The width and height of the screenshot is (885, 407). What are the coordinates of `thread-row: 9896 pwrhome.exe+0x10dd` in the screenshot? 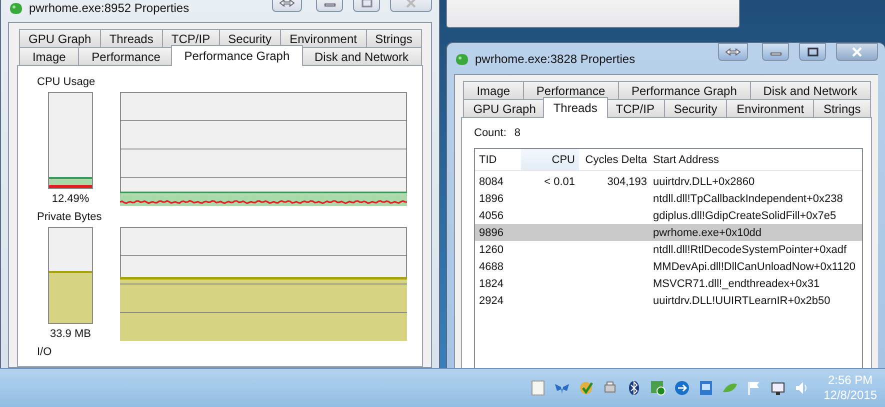 It's located at (668, 232).